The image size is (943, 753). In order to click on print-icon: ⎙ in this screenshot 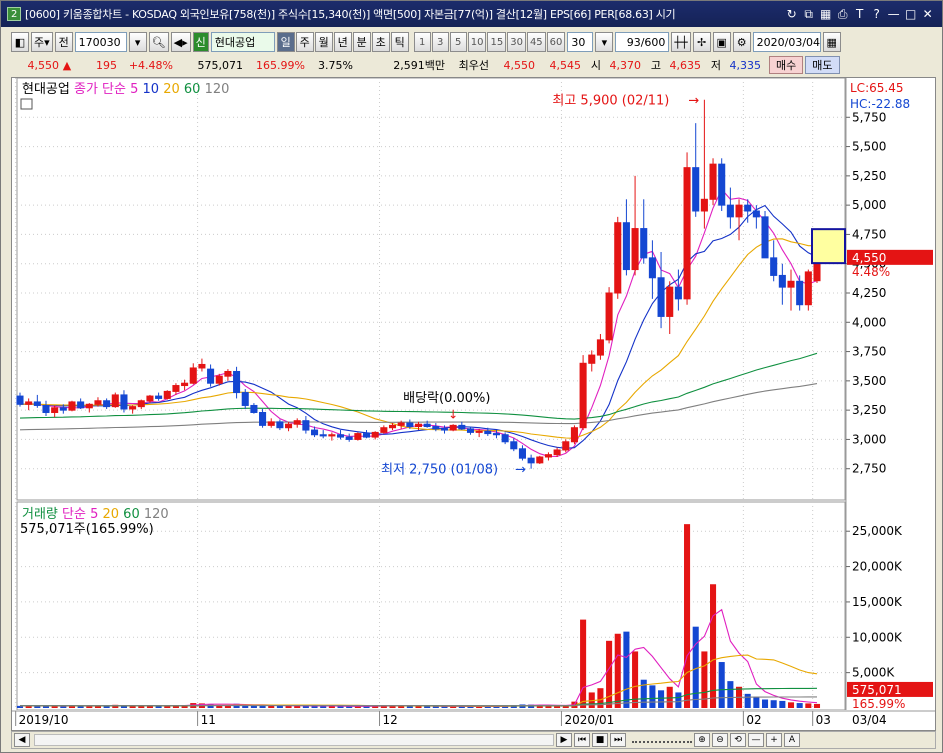, I will do `click(842, 14)`.